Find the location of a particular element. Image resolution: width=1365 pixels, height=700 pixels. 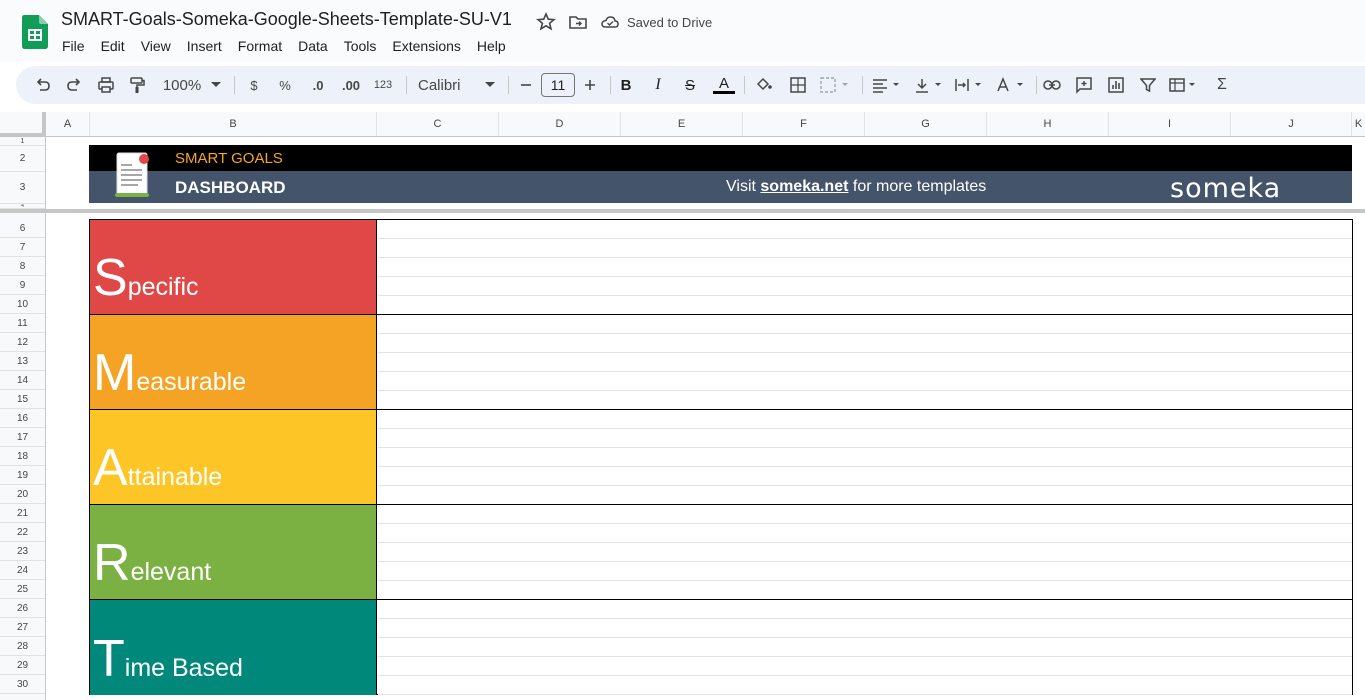

row-header: 14 is located at coordinates (22, 380).